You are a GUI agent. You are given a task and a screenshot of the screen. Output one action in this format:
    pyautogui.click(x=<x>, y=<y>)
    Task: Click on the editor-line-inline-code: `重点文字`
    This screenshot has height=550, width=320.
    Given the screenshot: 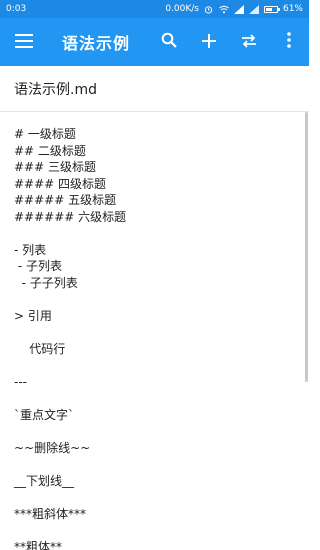 What is the action you would take?
    pyautogui.click(x=44, y=414)
    